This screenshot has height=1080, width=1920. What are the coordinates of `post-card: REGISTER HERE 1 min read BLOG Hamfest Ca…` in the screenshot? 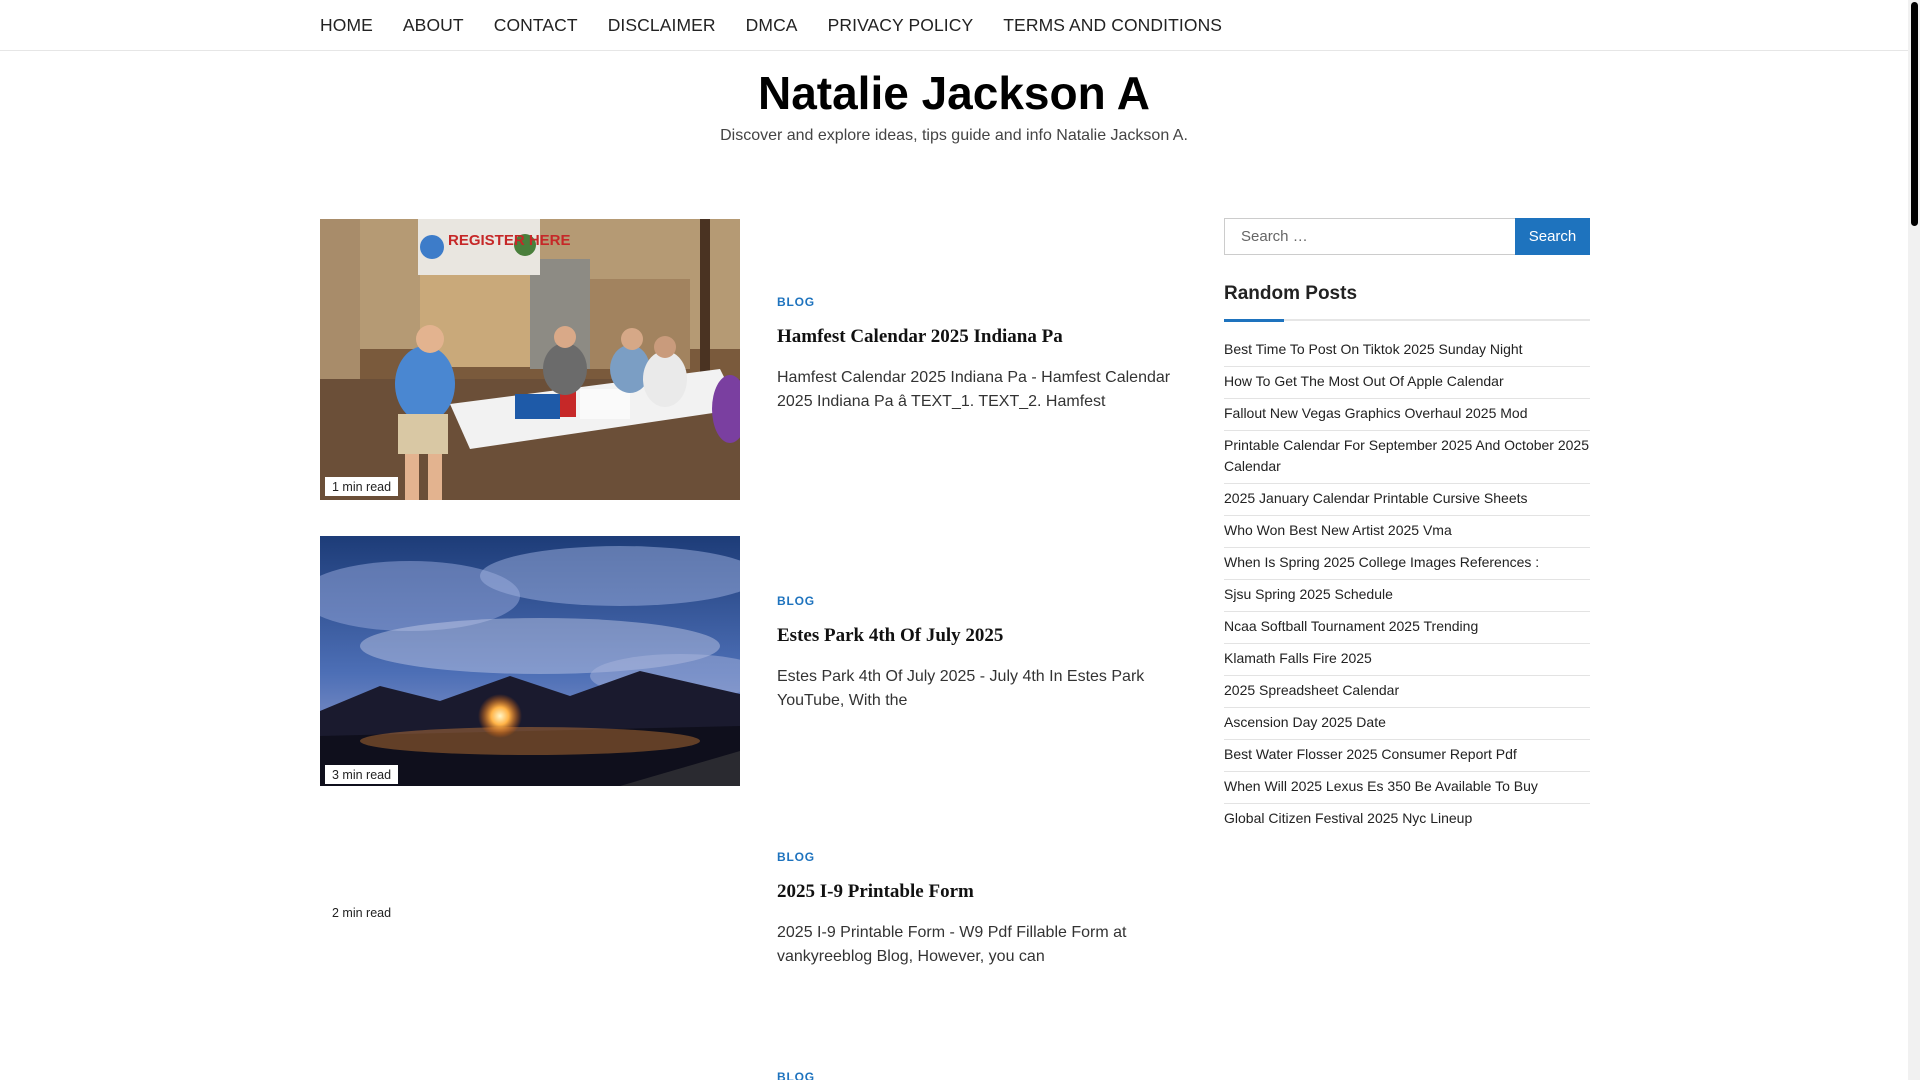 It's located at (750, 359).